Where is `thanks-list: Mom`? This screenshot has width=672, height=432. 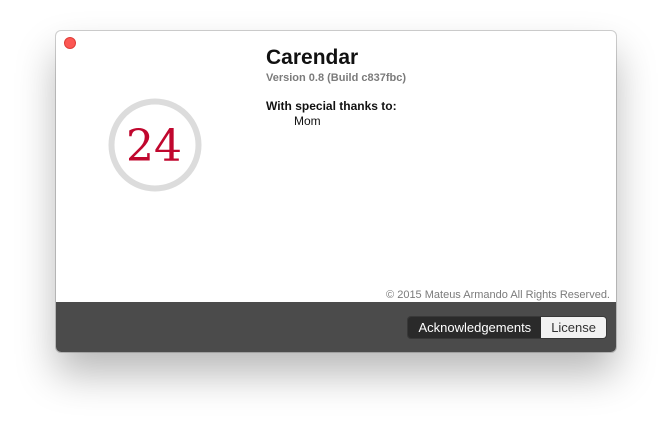 thanks-list: Mom is located at coordinates (436, 121).